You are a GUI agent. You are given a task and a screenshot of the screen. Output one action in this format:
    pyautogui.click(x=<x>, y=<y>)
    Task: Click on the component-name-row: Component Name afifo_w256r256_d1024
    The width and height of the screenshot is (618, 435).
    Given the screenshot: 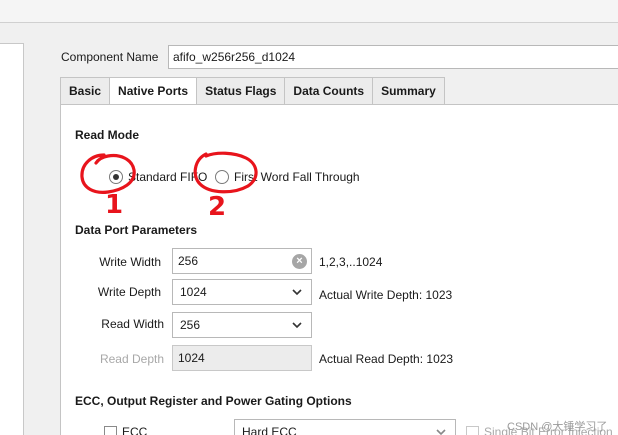 What is the action you would take?
    pyautogui.click(x=339, y=57)
    